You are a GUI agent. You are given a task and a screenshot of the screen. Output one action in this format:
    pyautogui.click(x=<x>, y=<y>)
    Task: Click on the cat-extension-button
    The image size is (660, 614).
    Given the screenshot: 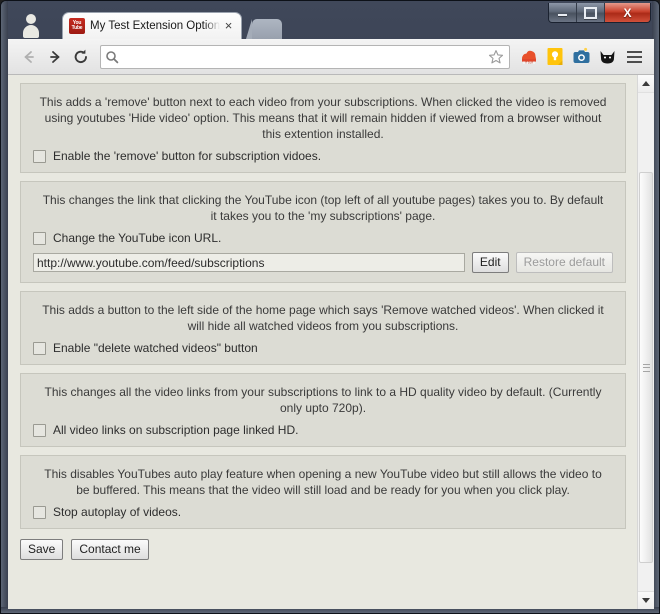 What is the action you would take?
    pyautogui.click(x=607, y=57)
    